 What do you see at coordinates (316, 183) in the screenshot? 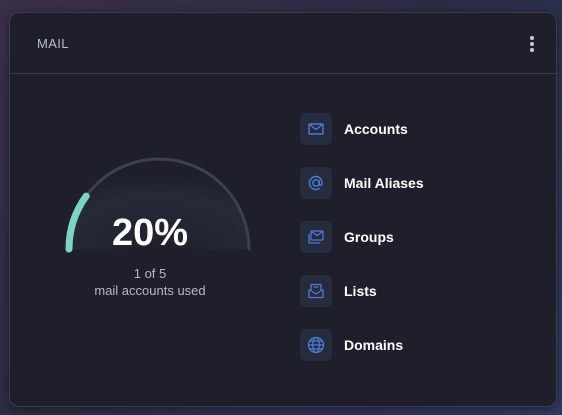
I see `at-sign-icon` at bounding box center [316, 183].